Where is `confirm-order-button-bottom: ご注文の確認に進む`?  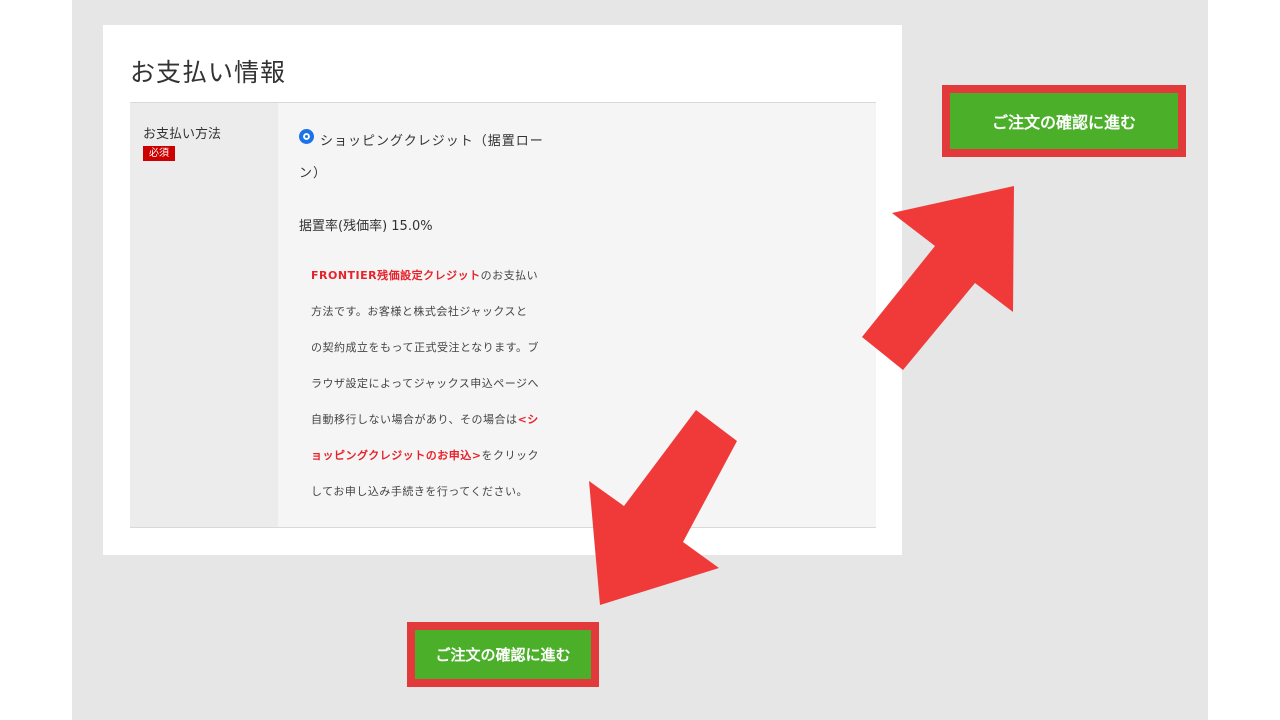
confirm-order-button-bottom: ご注文の確認に進む is located at coordinates (503, 654).